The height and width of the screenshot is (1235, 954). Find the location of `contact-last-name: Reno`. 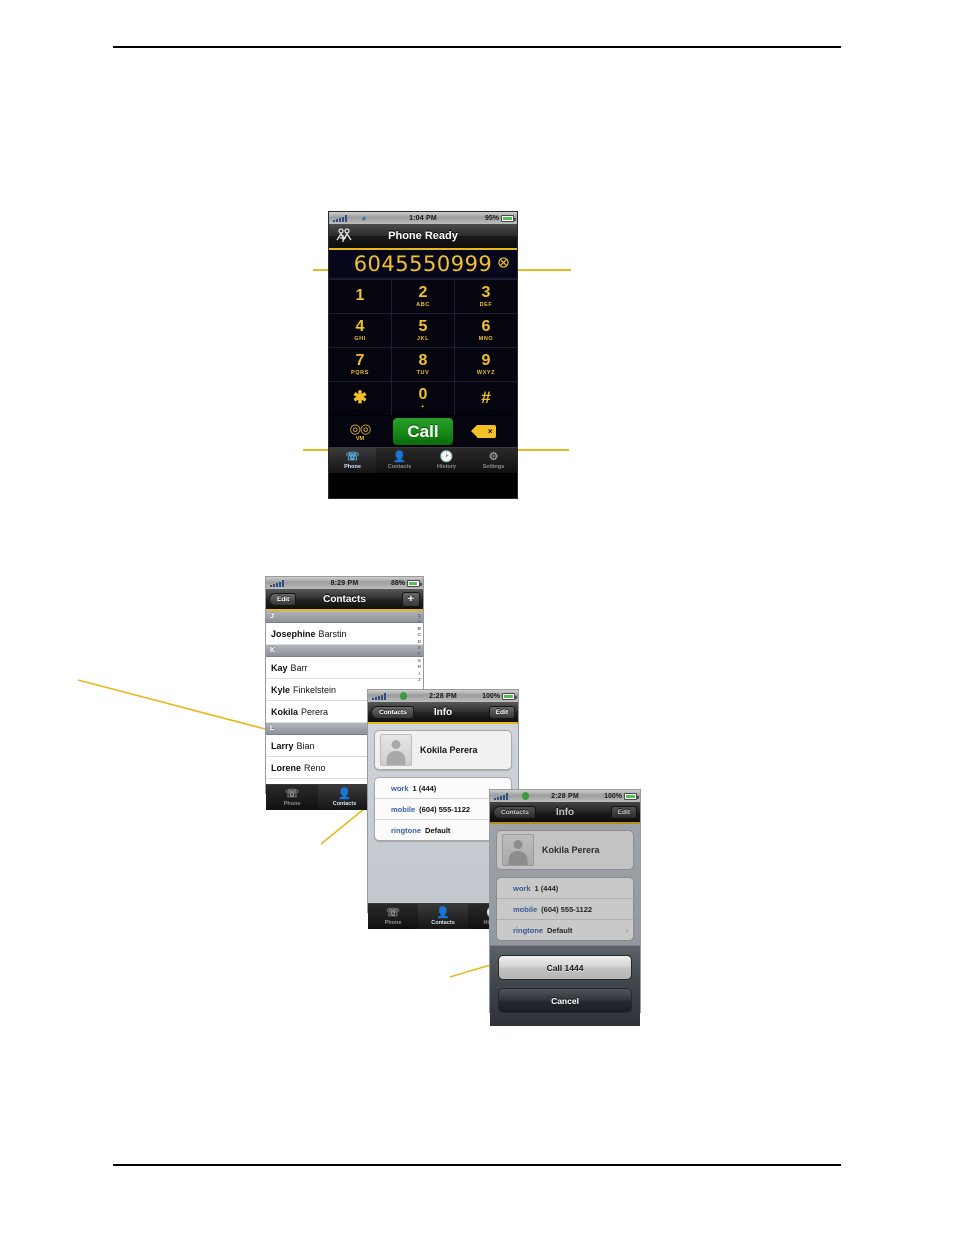

contact-last-name: Reno is located at coordinates (315, 767).